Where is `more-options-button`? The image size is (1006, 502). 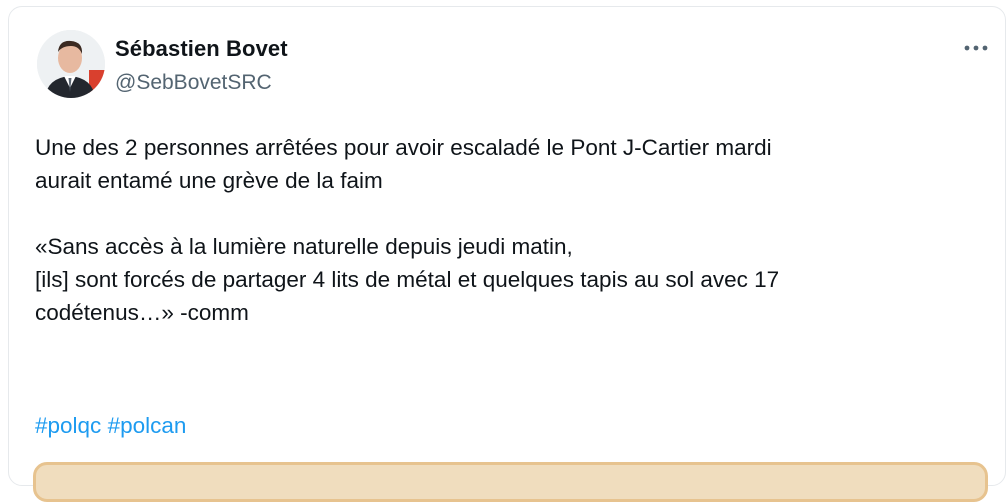 more-options-button is located at coordinates (976, 48).